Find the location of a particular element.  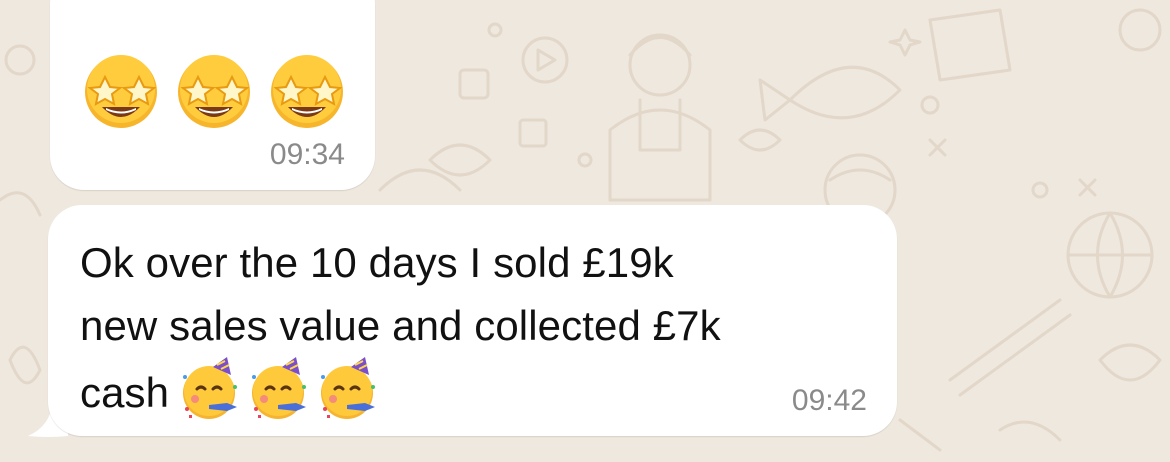

message-bubble-1: 09:34 is located at coordinates (212, 95).